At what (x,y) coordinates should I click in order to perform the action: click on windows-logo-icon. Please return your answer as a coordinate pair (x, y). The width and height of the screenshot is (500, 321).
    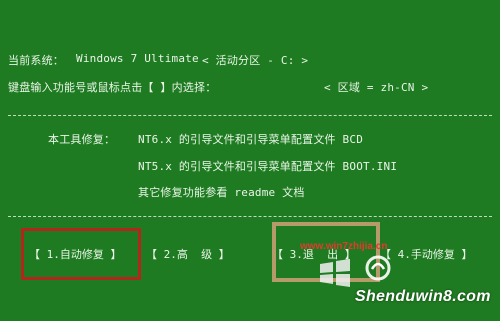
    Looking at the image, I should click on (335, 273).